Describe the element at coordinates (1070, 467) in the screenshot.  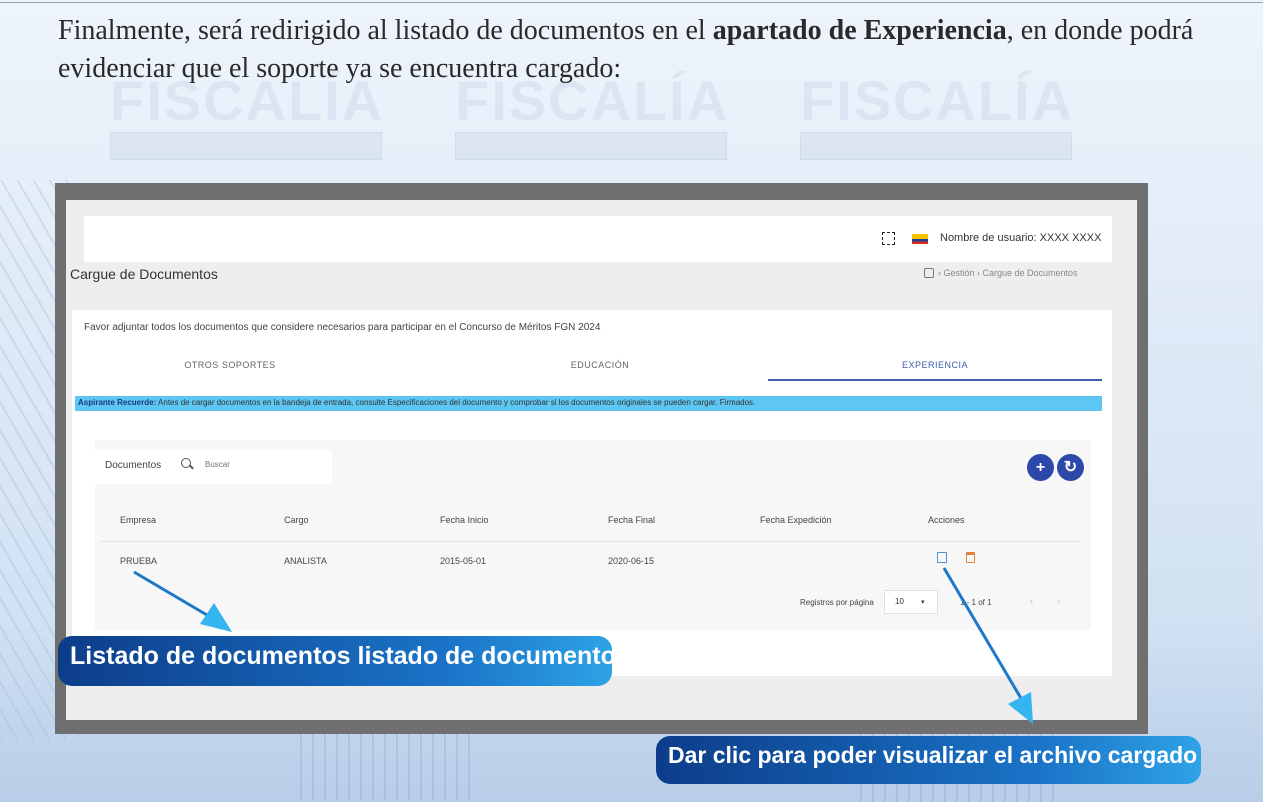
I see `refresh-button: ↻` at that location.